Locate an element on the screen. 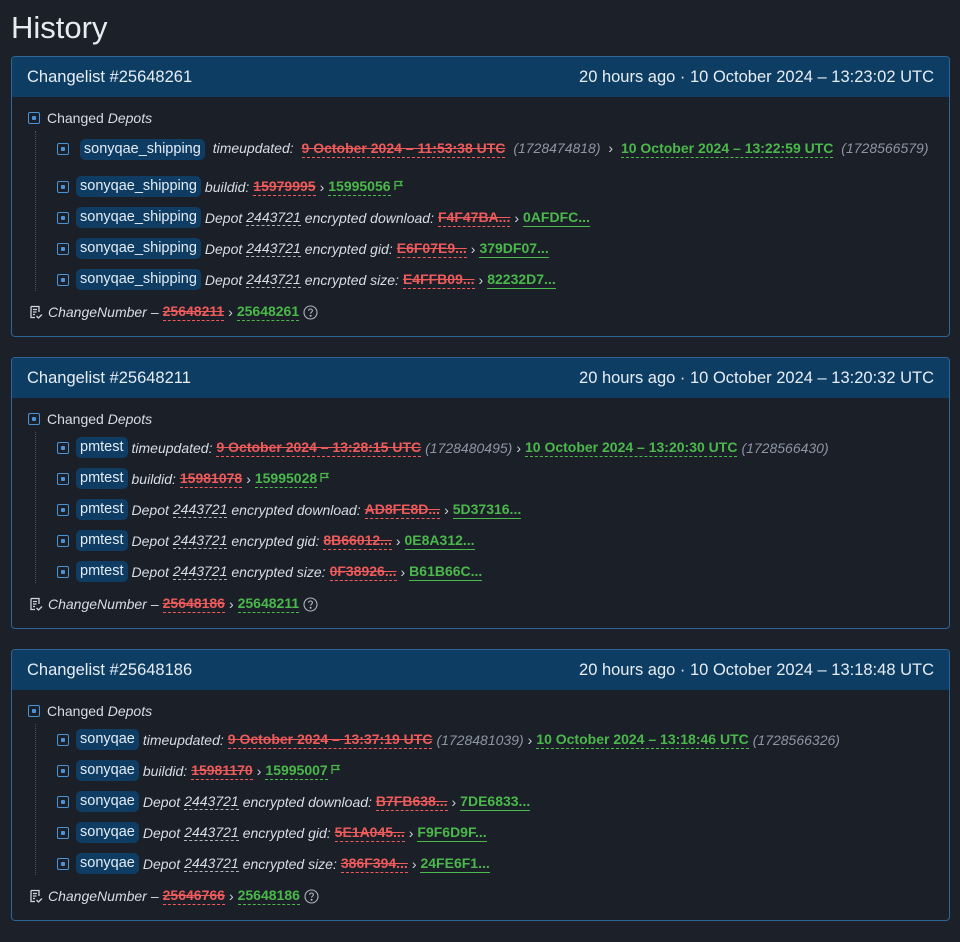 Image resolution: width=960 pixels, height=942 pixels. key-label: timeupdated: is located at coordinates (172, 447).